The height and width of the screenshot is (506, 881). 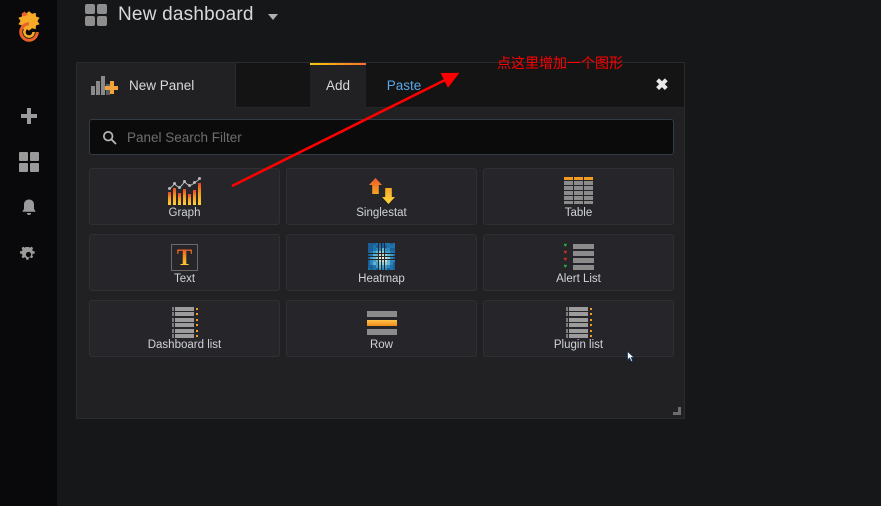 What do you see at coordinates (96, 15) in the screenshot?
I see `dashboard-grid-icon` at bounding box center [96, 15].